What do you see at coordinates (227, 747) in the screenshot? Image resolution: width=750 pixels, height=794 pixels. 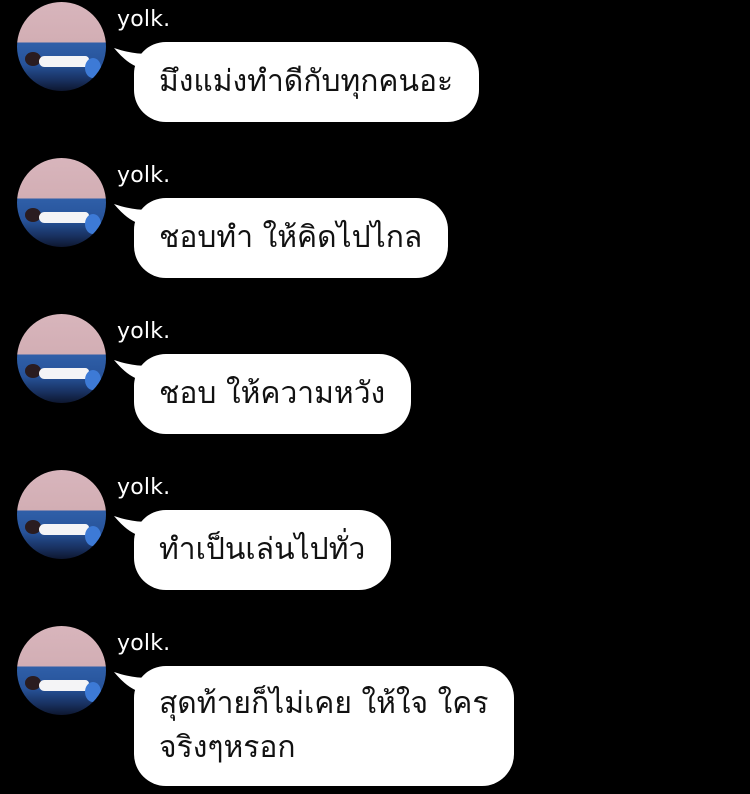 I see `message-text-line-2: จริงๆหรอก` at bounding box center [227, 747].